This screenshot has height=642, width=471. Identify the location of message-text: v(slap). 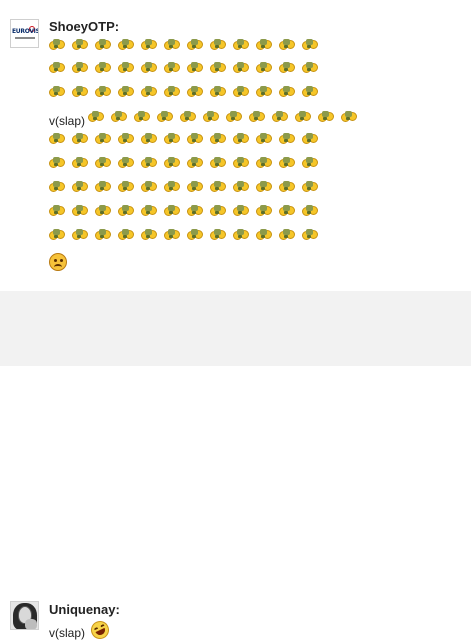
(67, 633).